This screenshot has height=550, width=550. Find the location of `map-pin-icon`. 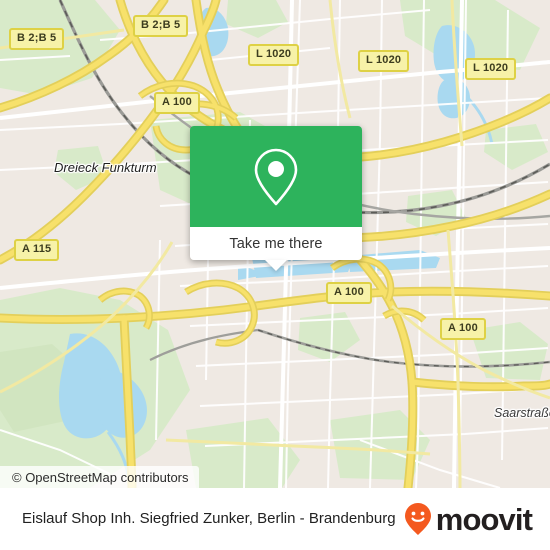

map-pin-icon is located at coordinates (276, 176).